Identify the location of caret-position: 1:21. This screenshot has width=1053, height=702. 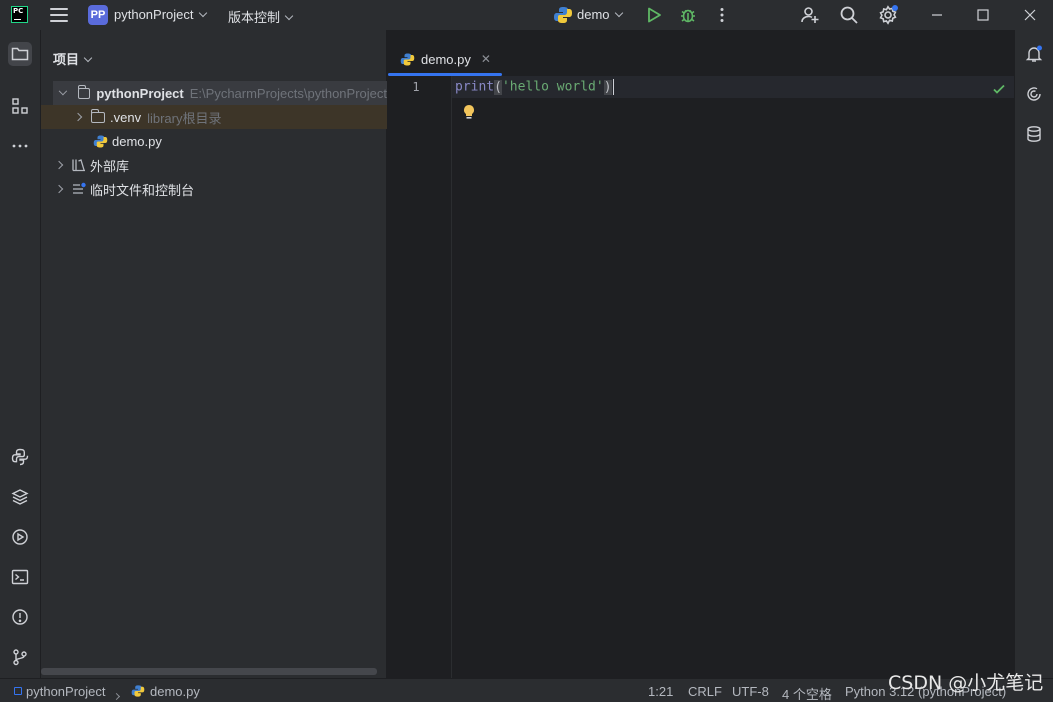
(660, 691).